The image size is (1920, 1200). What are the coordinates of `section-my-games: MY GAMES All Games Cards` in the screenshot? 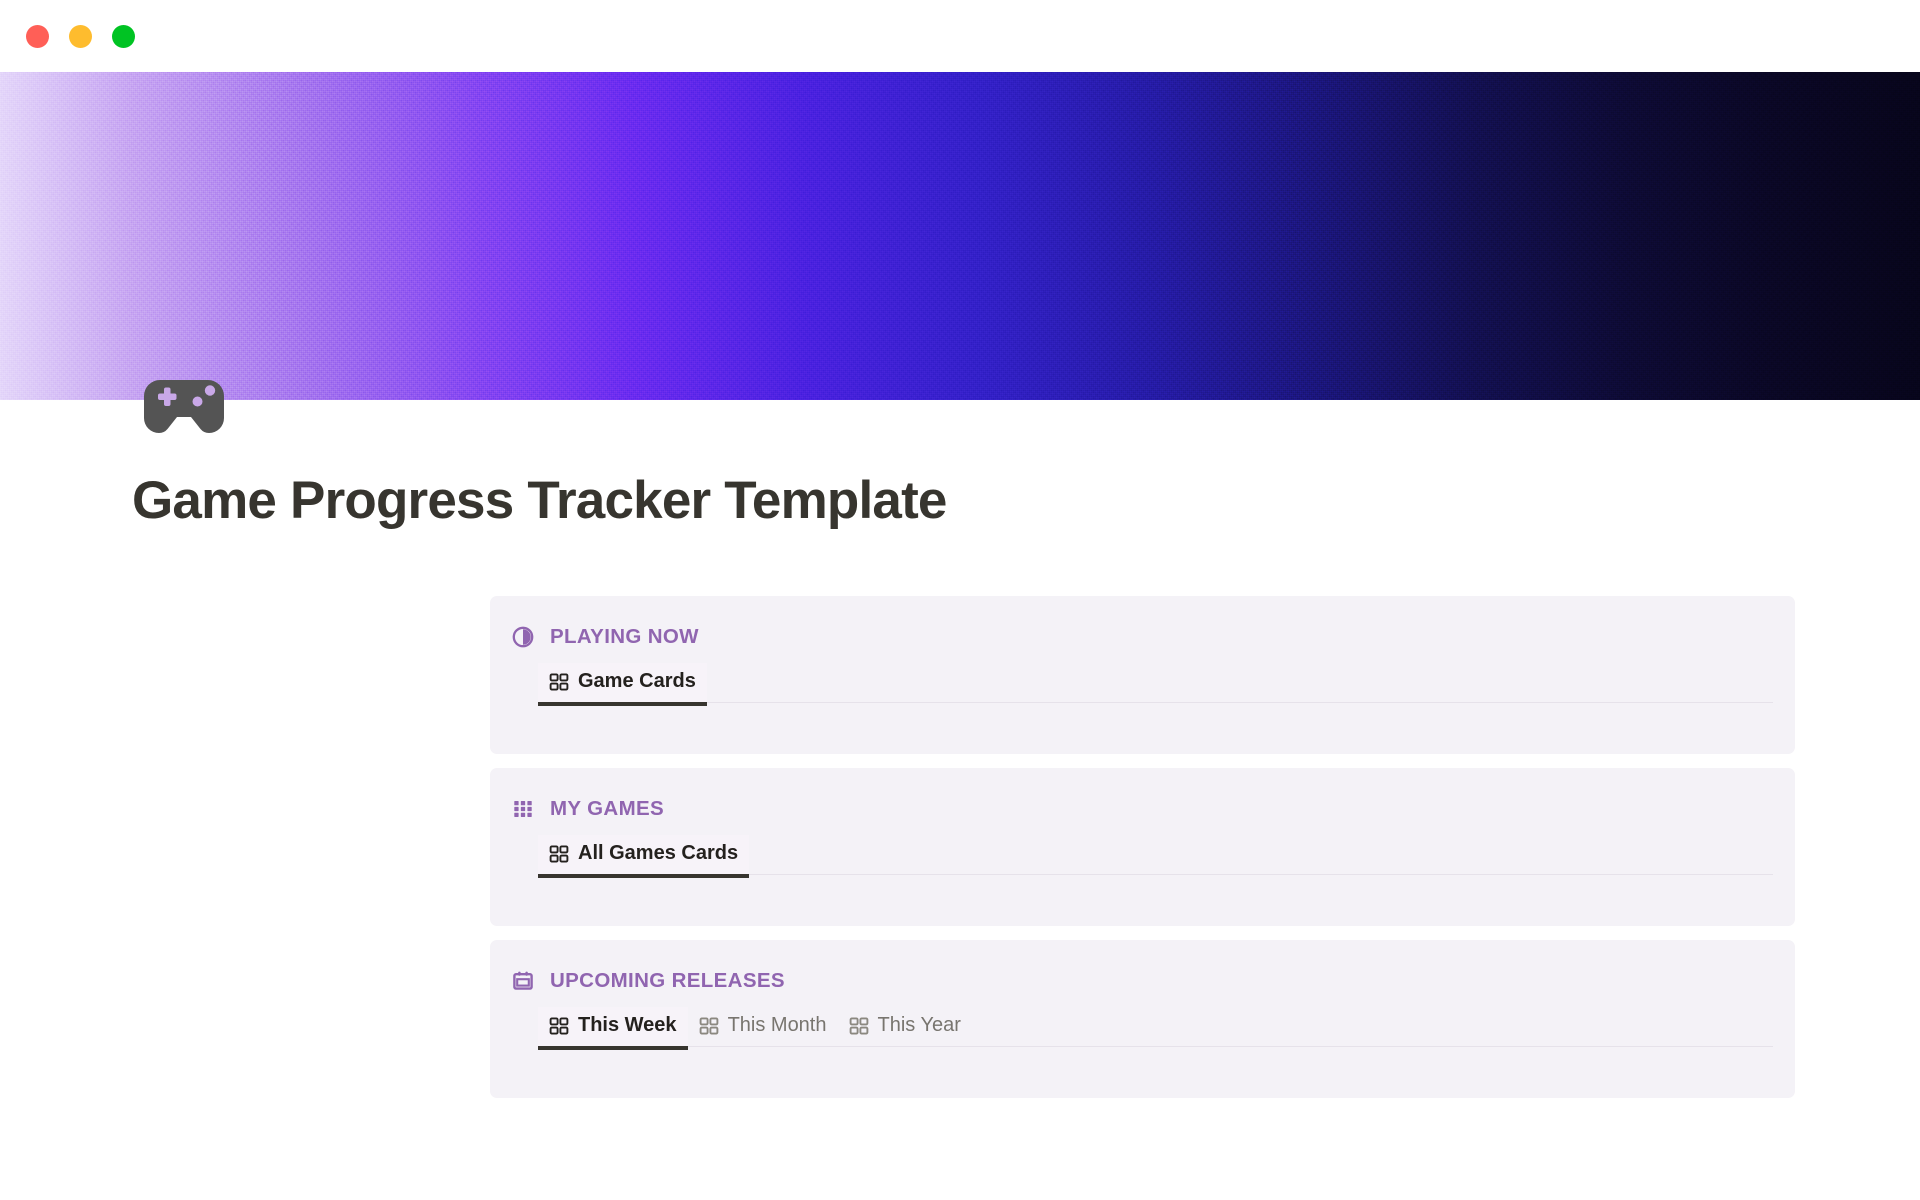 It's located at (1142, 847).